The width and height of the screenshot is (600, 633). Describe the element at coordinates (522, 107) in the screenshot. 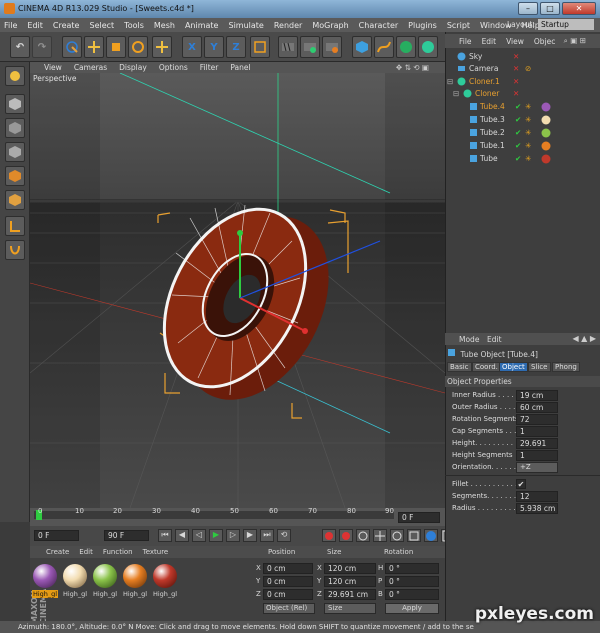

I see `object-row-tube-4: Tube.4 ✔ ✳` at that location.